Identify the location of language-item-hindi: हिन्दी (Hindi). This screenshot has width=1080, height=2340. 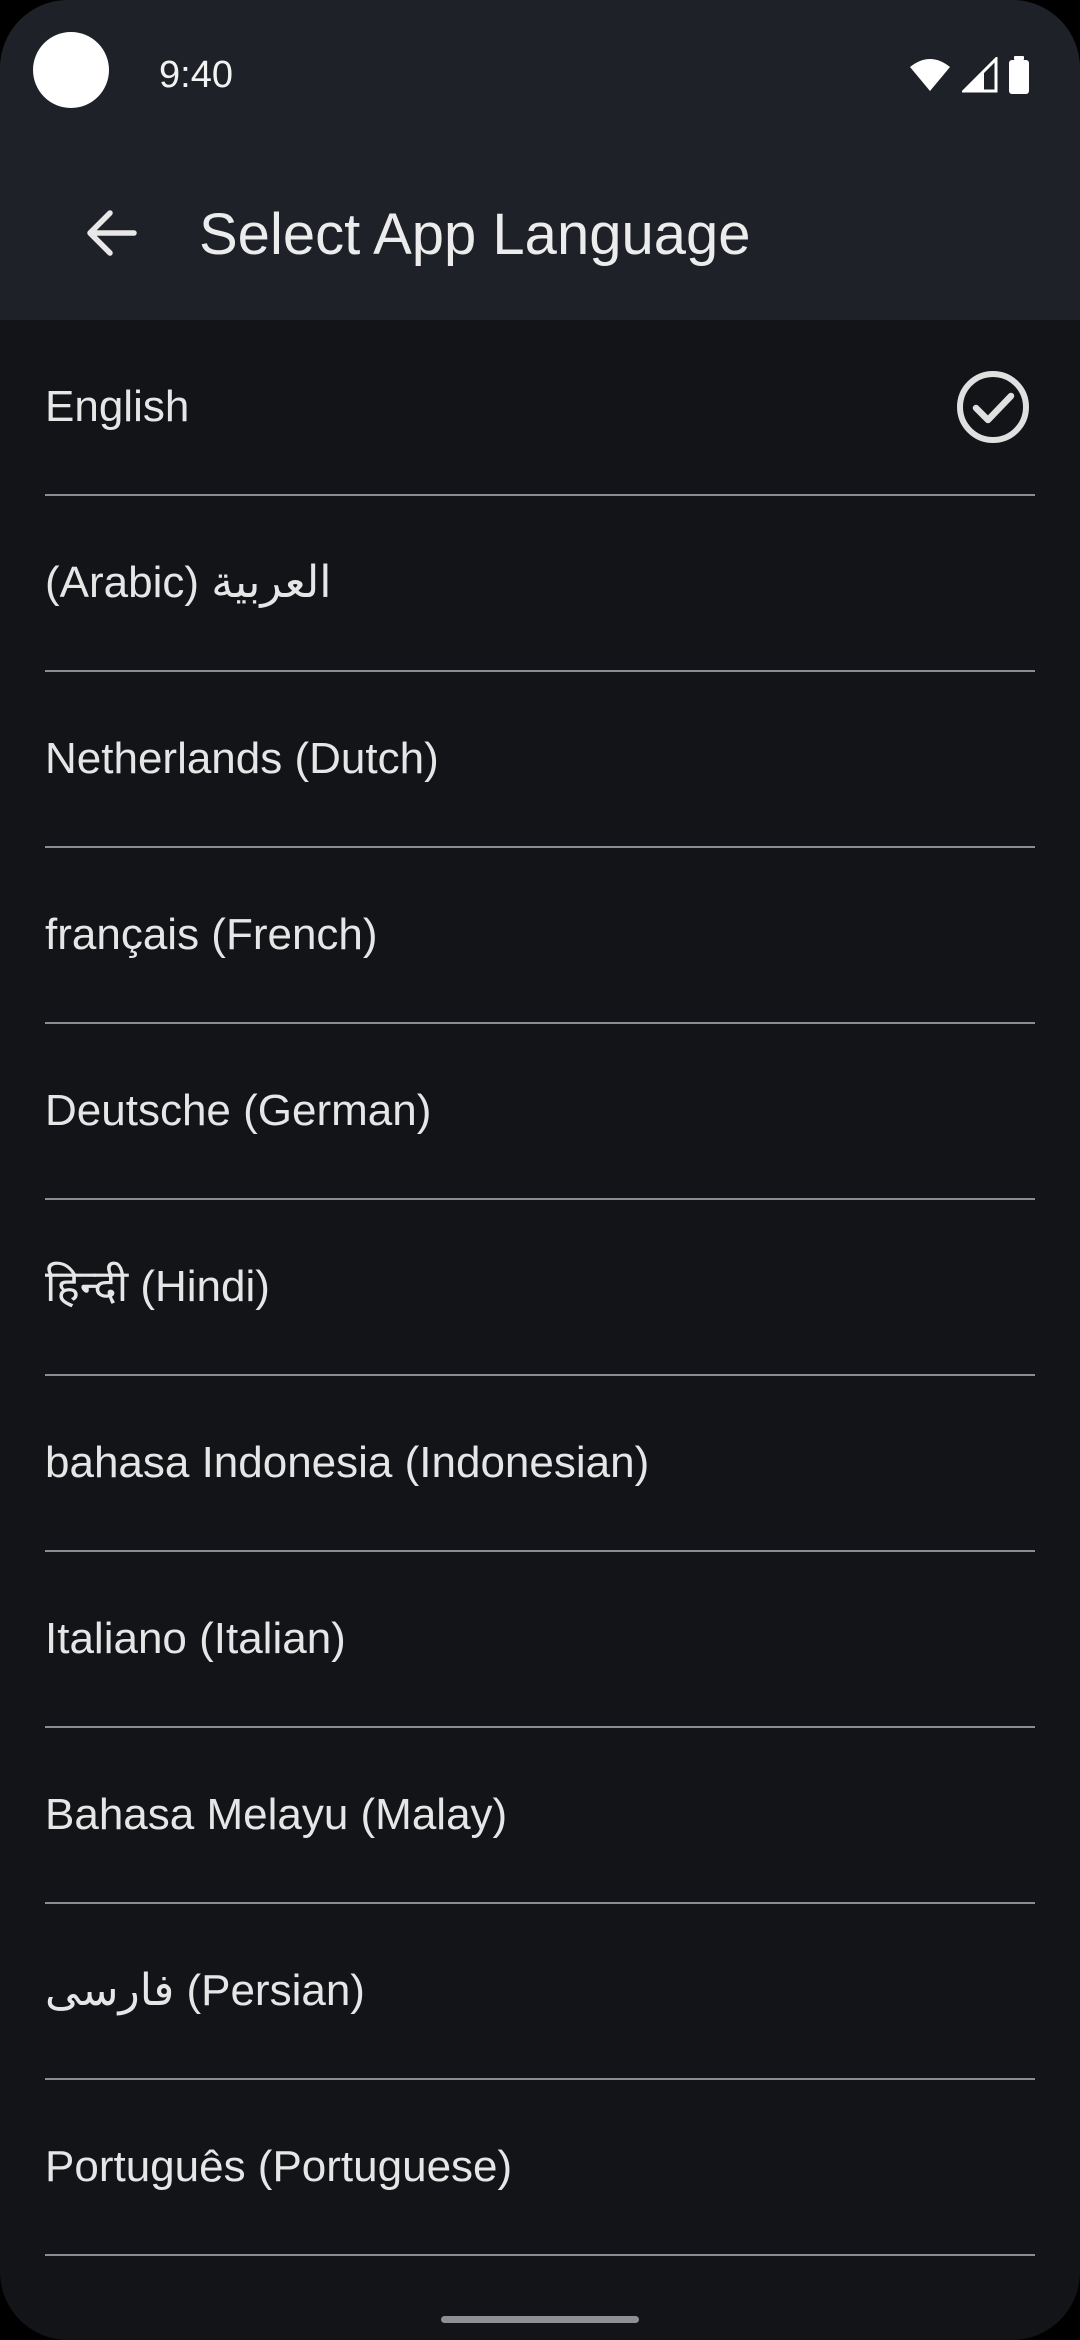
(540, 1288).